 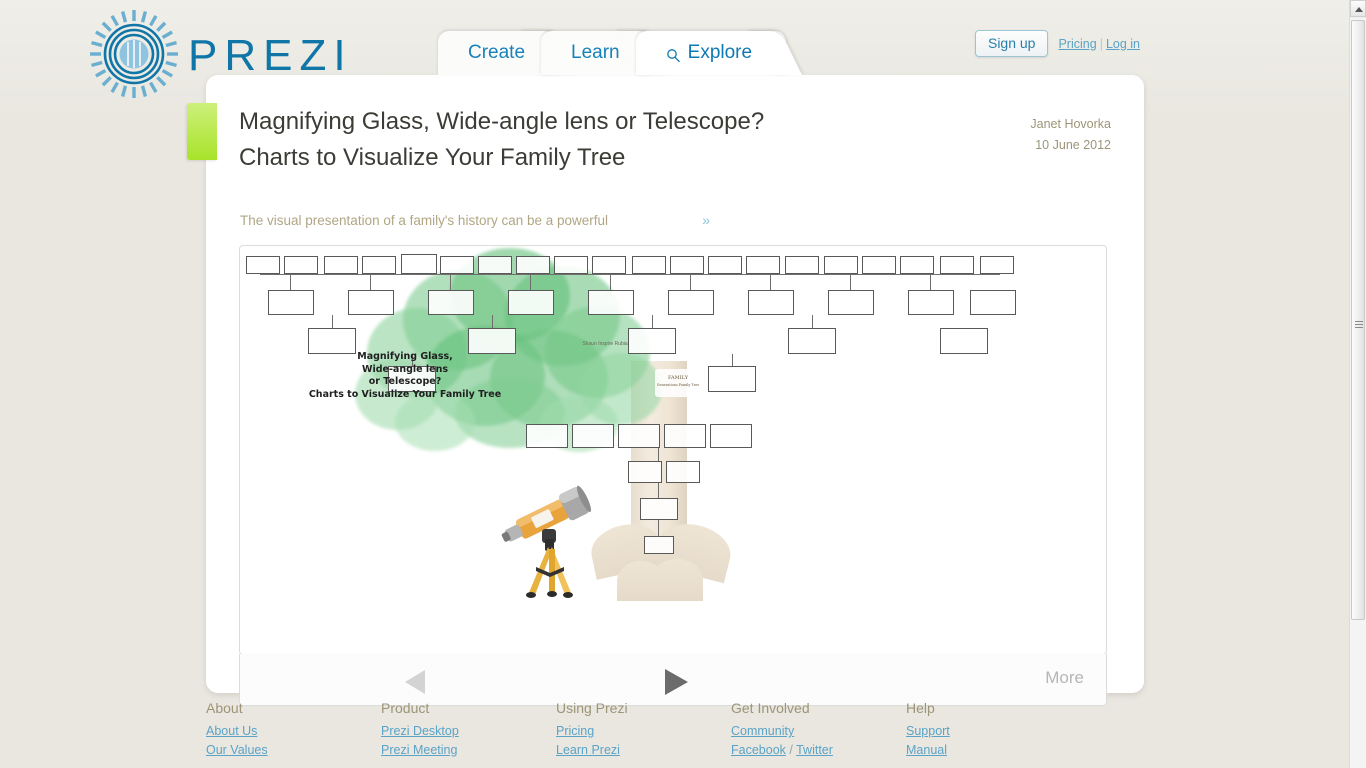 I want to click on tab-create-label: Create, so click(x=497, y=52).